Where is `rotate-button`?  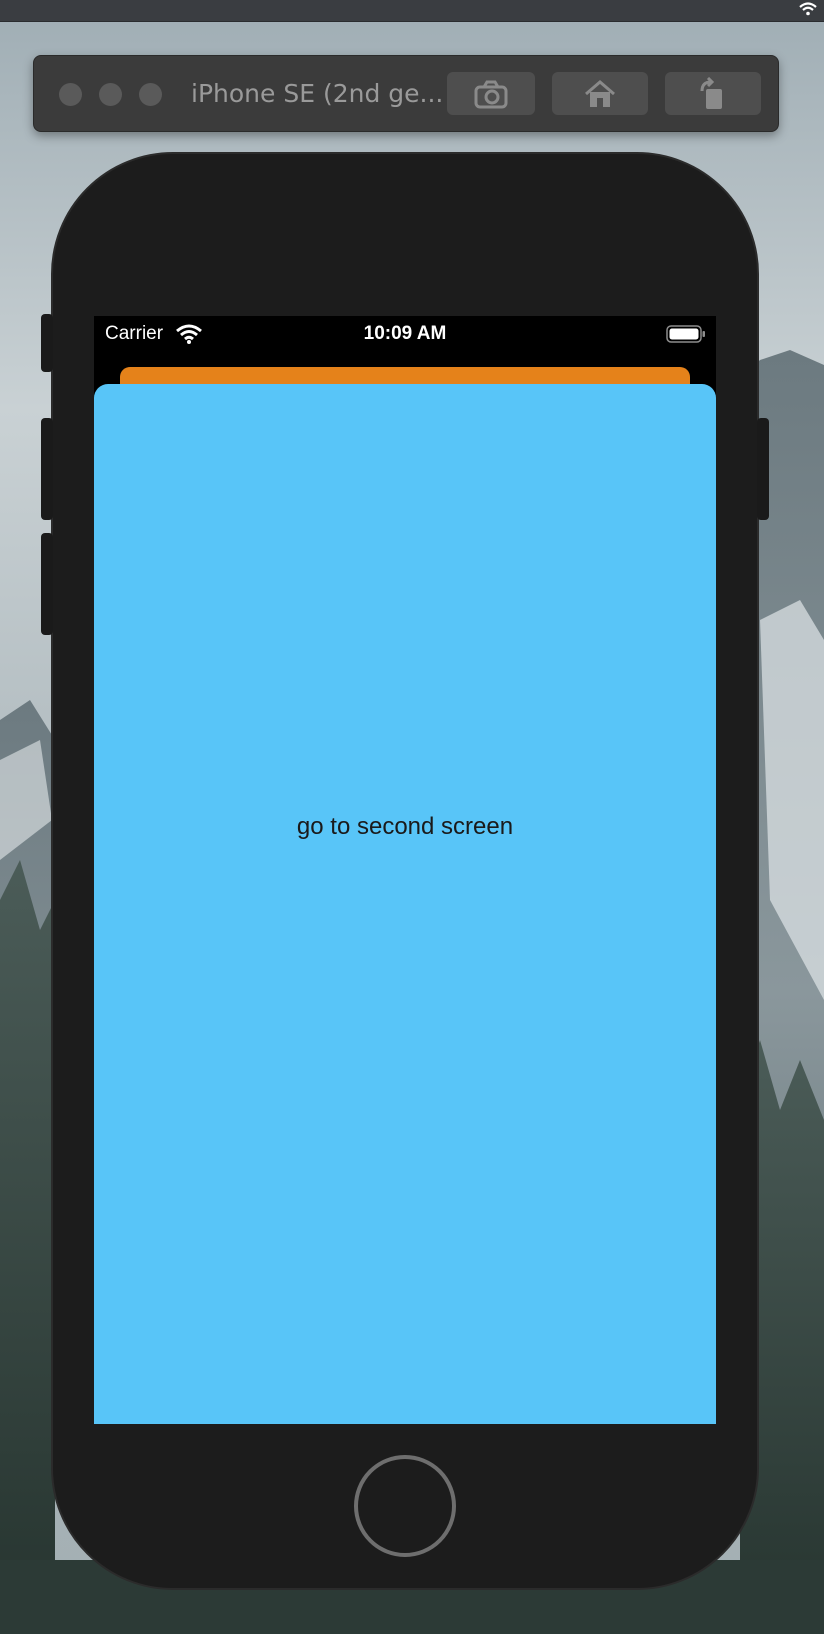
rotate-button is located at coordinates (713, 93).